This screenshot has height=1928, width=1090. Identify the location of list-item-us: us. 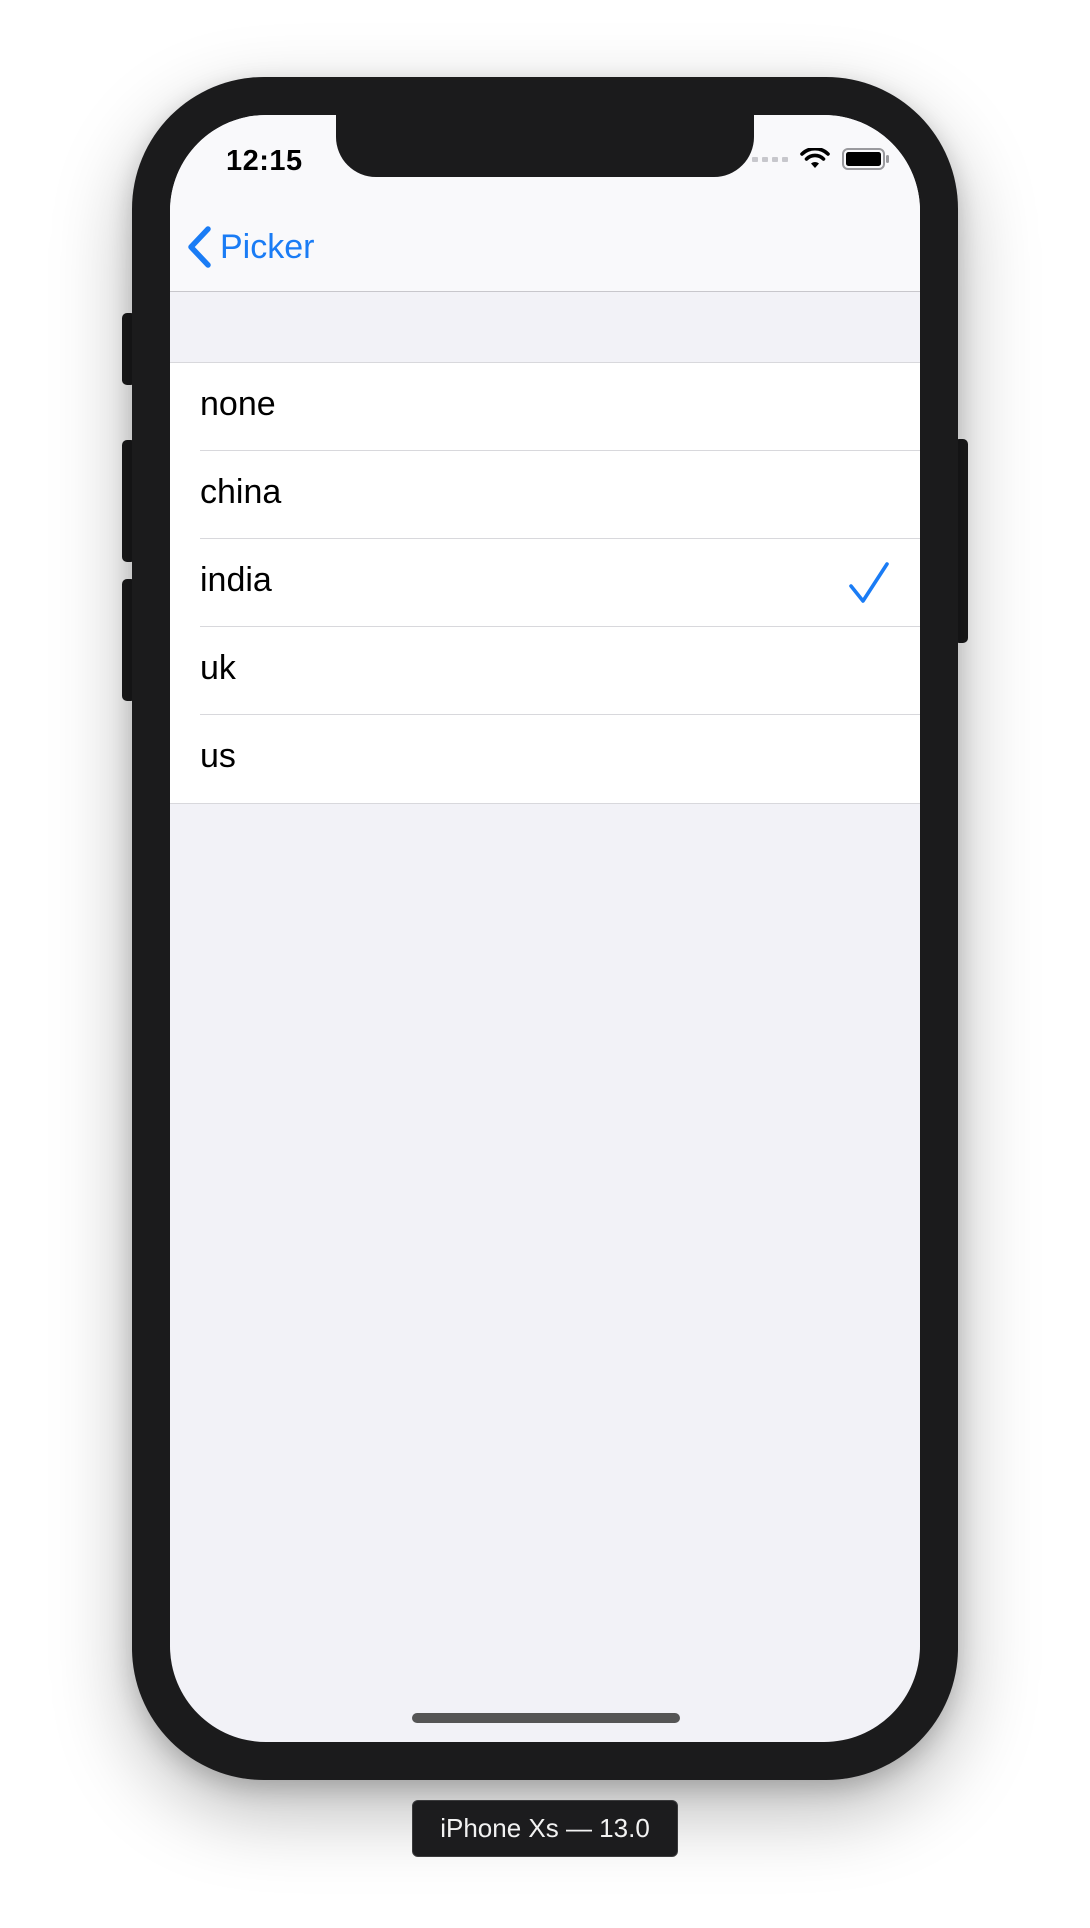
(545, 759).